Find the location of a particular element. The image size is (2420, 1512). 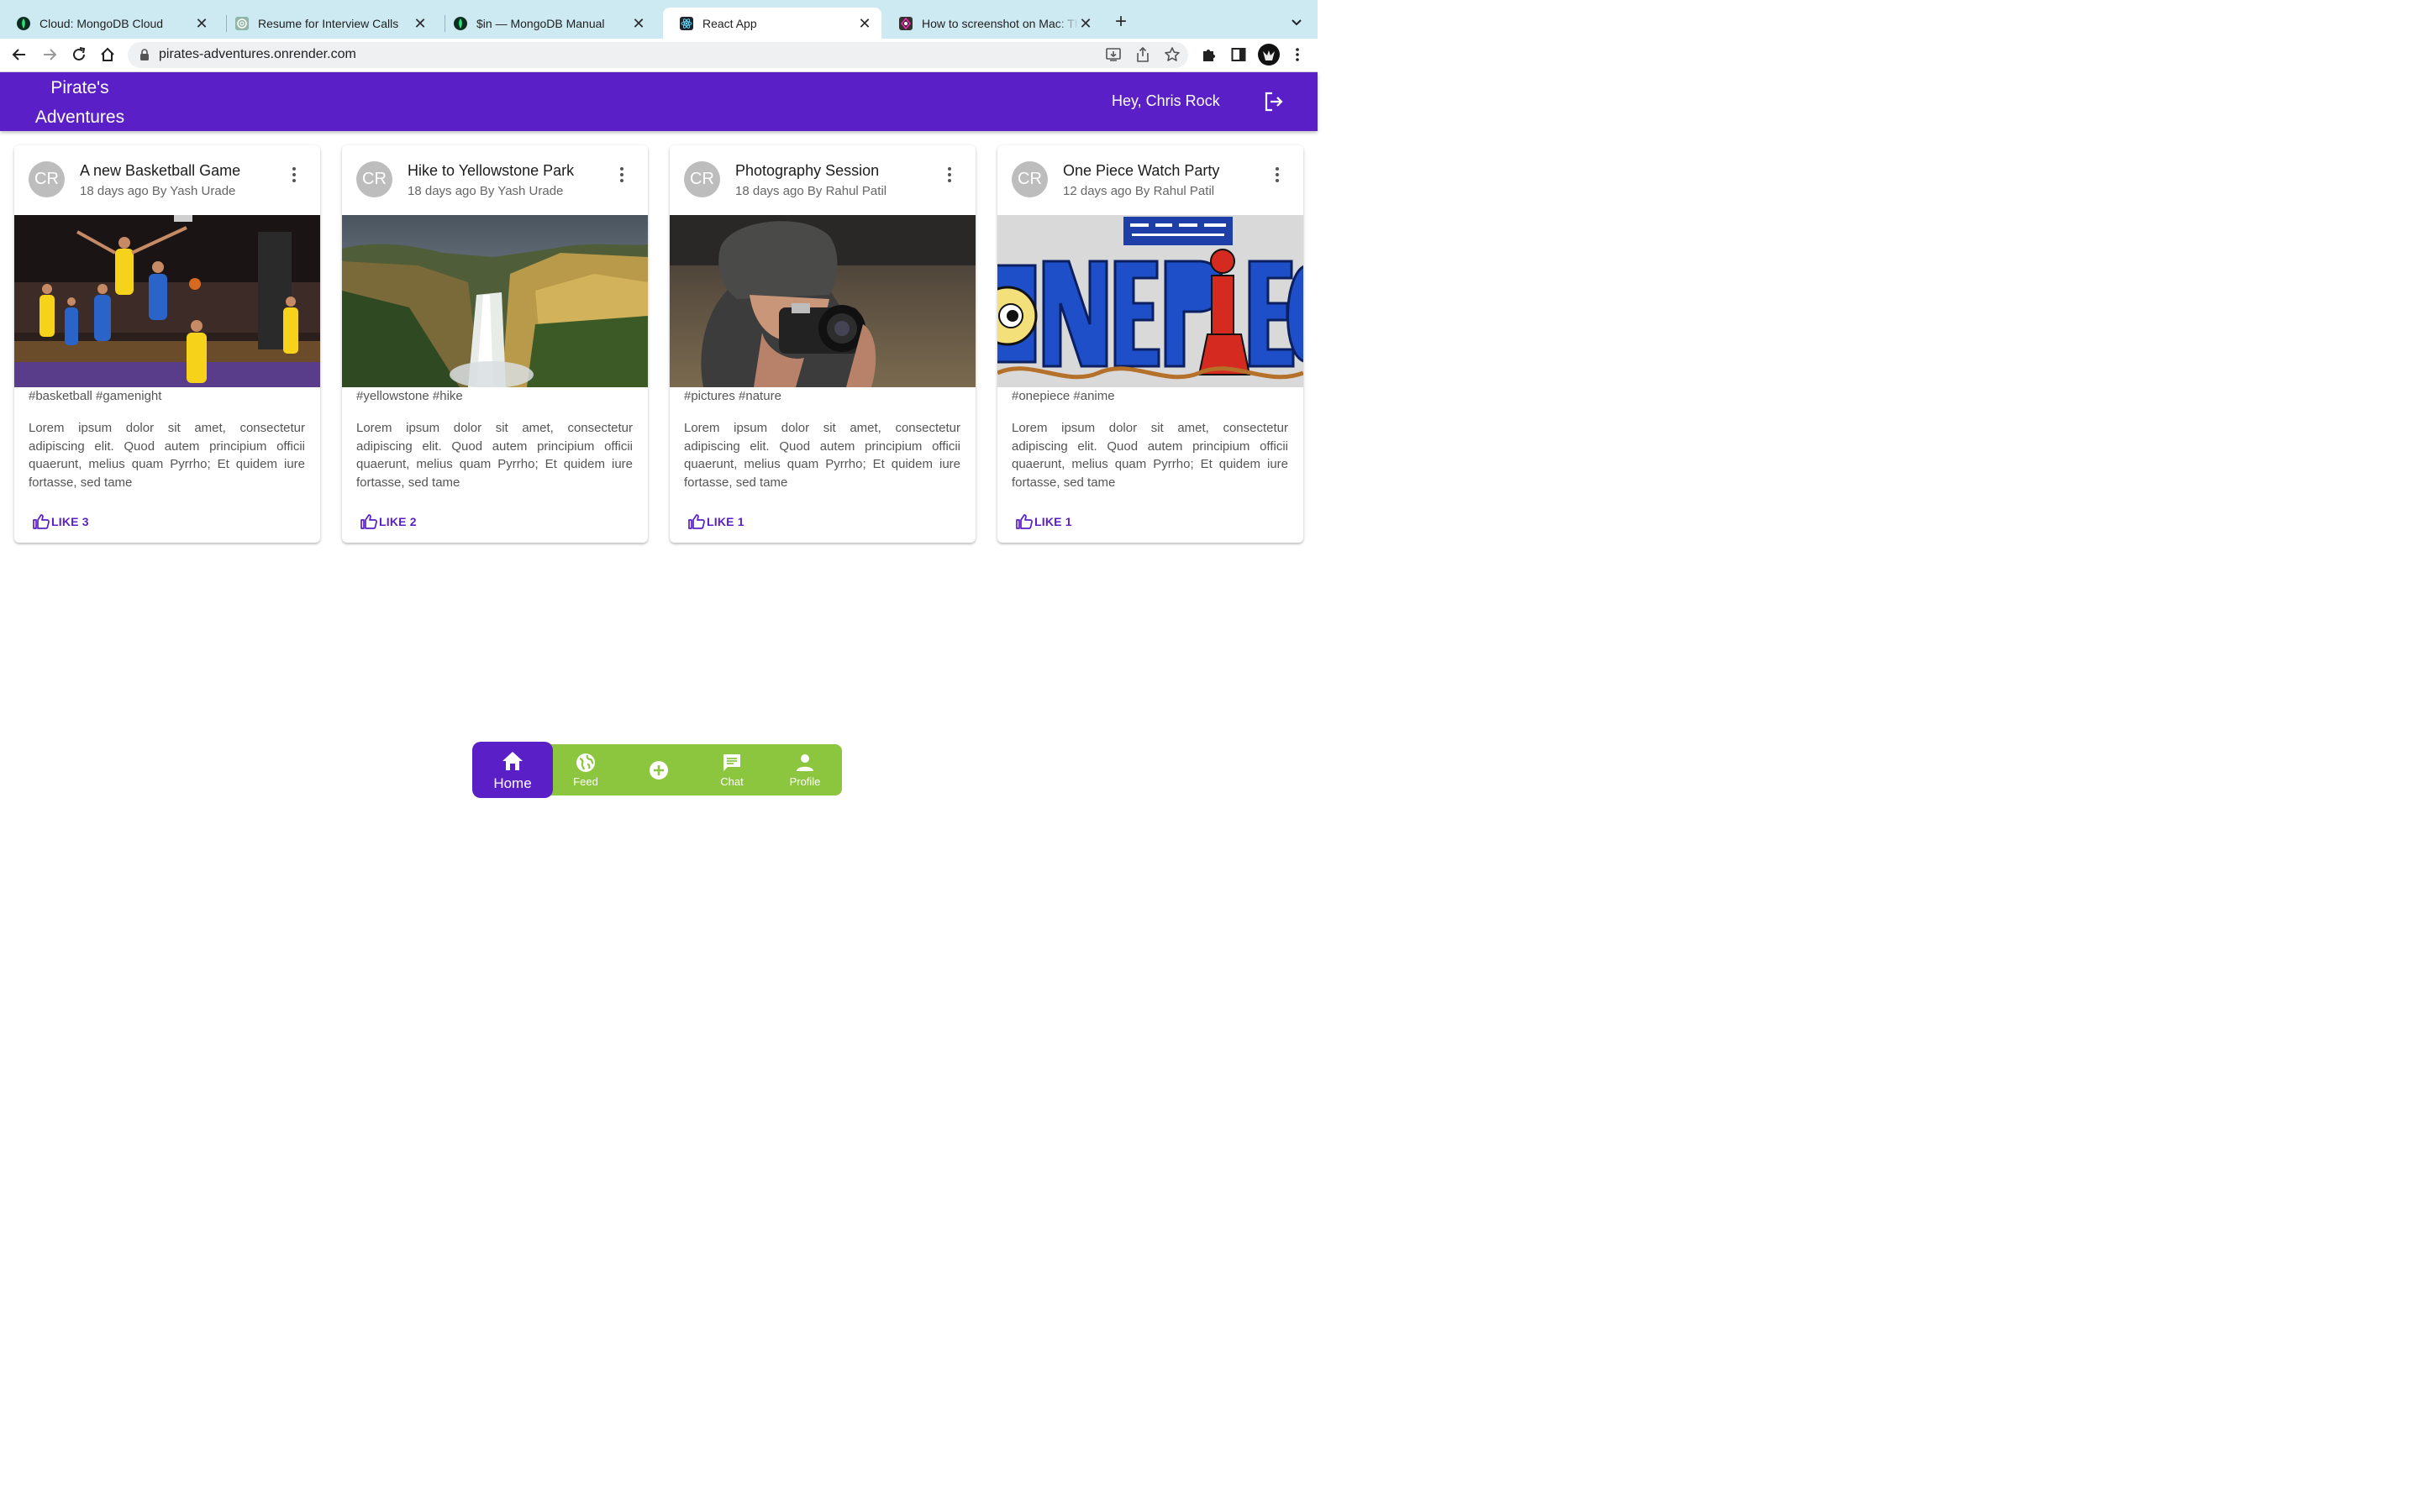

browser-toolbar: pirates-adventures.onrender.com is located at coordinates (659, 55).